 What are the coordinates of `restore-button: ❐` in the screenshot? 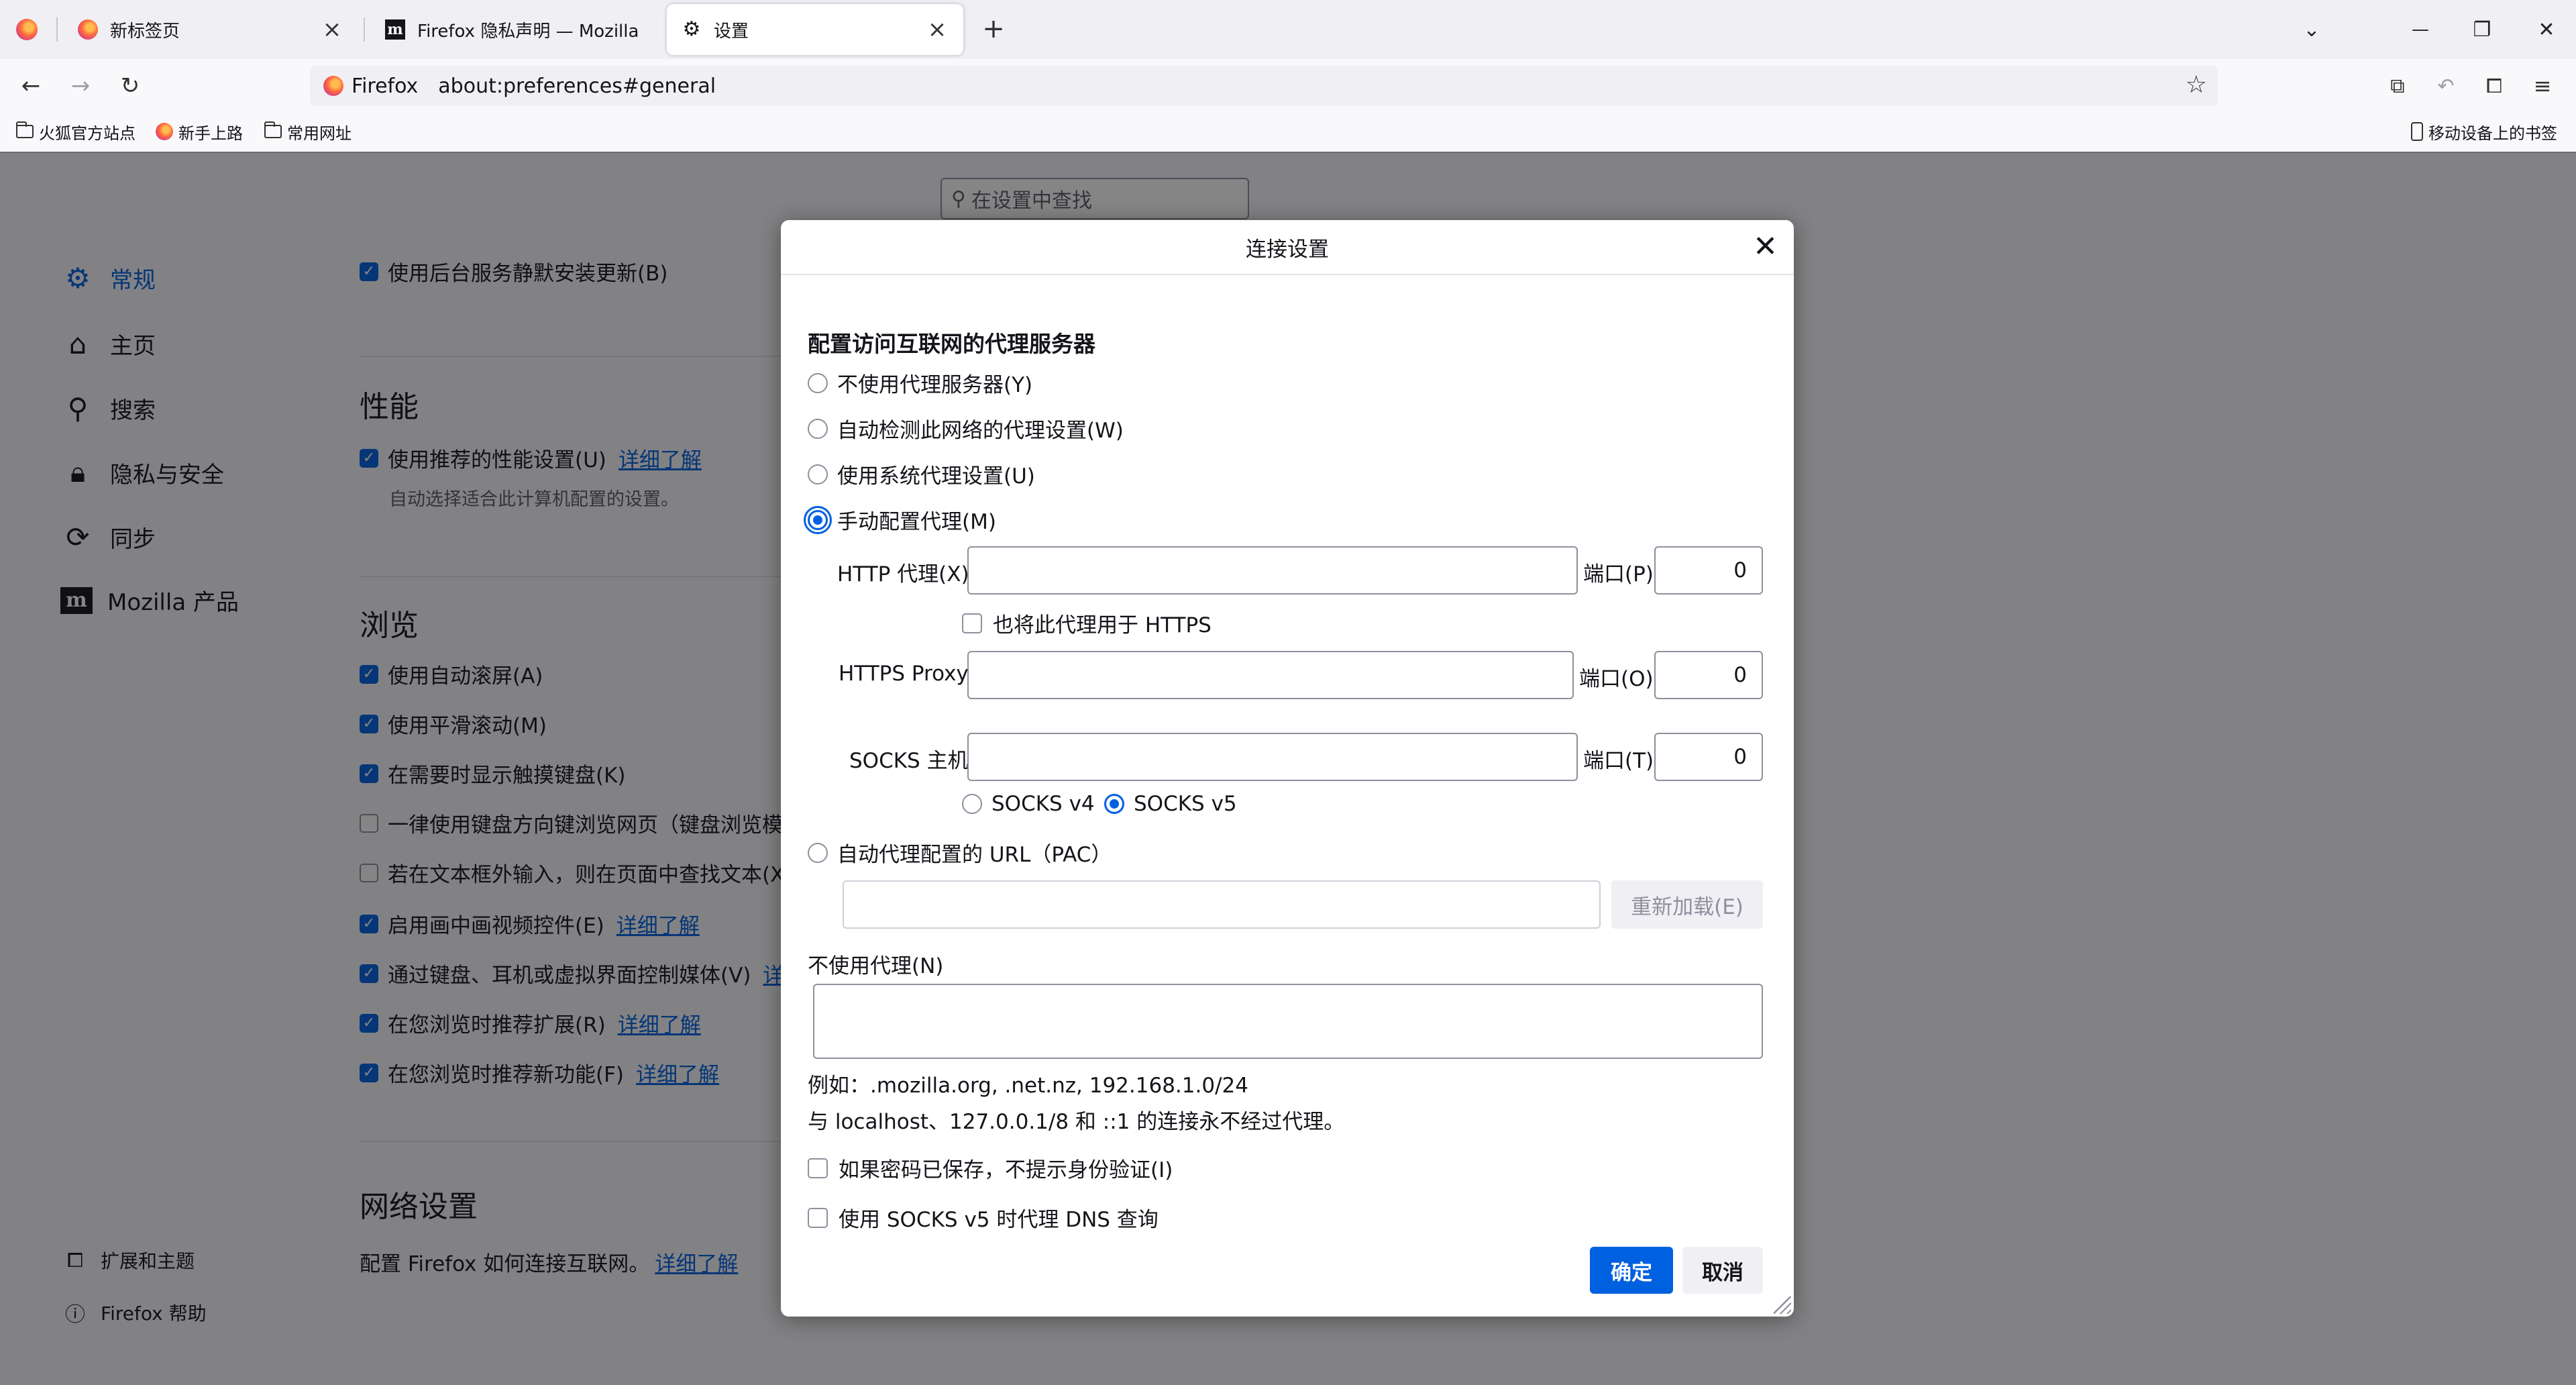 It's located at (2482, 29).